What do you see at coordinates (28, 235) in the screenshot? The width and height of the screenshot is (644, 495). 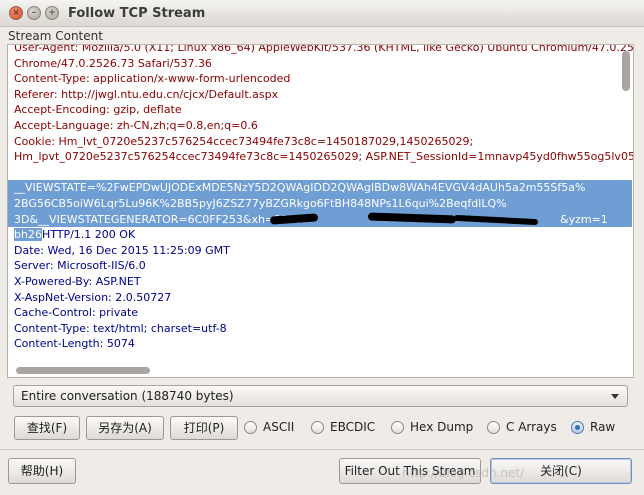 I see `stream-line-selected-part: bh26` at bounding box center [28, 235].